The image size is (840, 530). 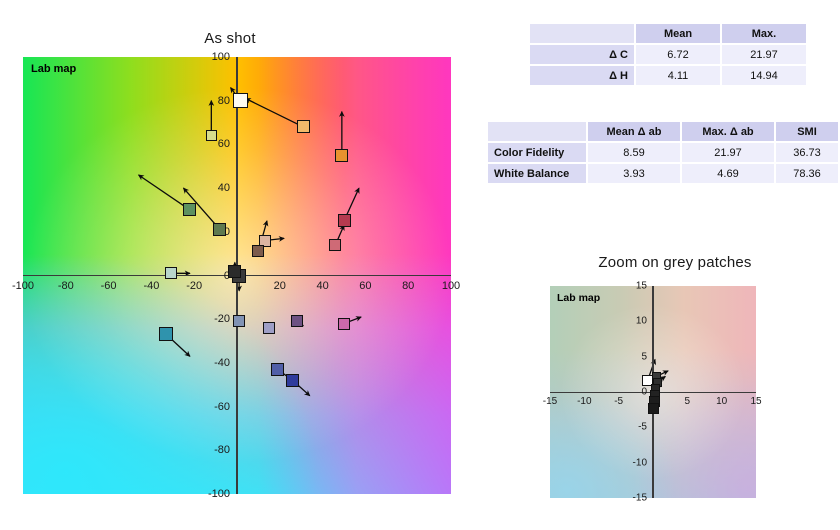 I want to click on table1-row-label-dh: Δ H, so click(x=582, y=75).